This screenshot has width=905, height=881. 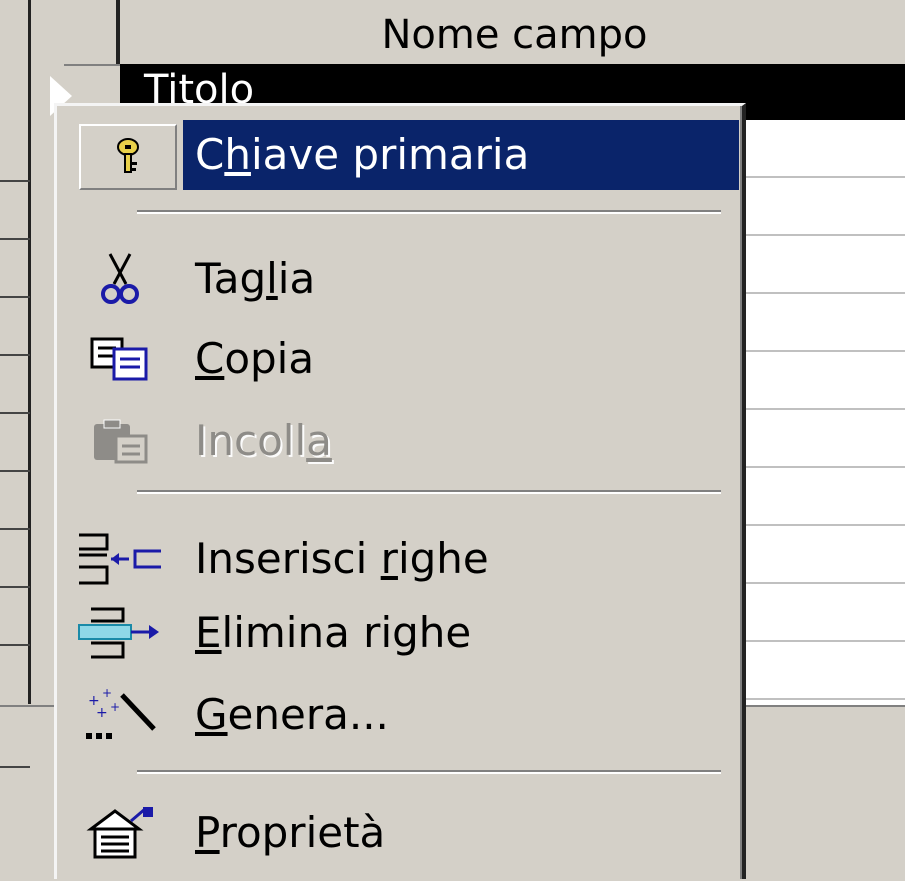 What do you see at coordinates (408, 279) in the screenshot?
I see `menu-item-cut: Taglia` at bounding box center [408, 279].